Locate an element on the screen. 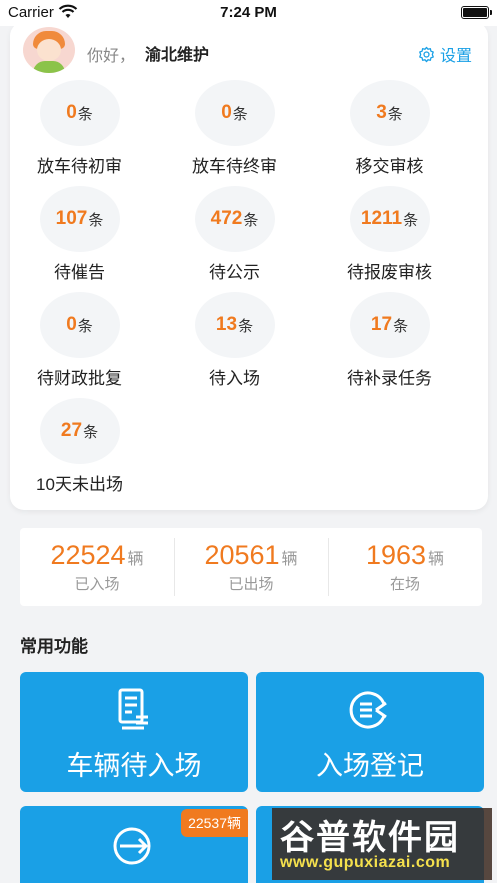 This screenshot has width=497, height=883. stat-item-scrap-review: 1211 条 待报废审核 is located at coordinates (389, 234).